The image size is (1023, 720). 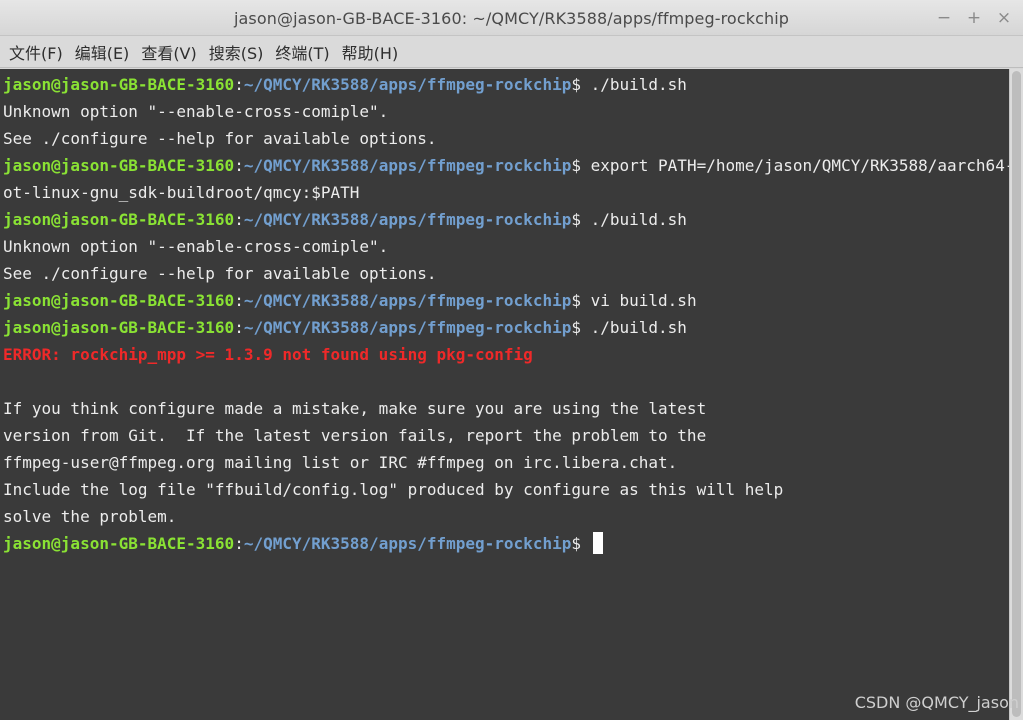 What do you see at coordinates (181, 192) in the screenshot?
I see `output-text: ot-linux-gnu_sdk-buildroot/qmcy:$PATH` at bounding box center [181, 192].